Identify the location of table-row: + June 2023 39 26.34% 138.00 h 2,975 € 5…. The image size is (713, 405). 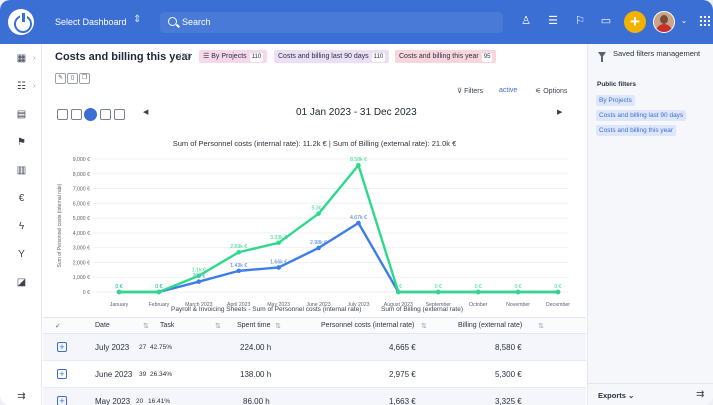
(314, 374).